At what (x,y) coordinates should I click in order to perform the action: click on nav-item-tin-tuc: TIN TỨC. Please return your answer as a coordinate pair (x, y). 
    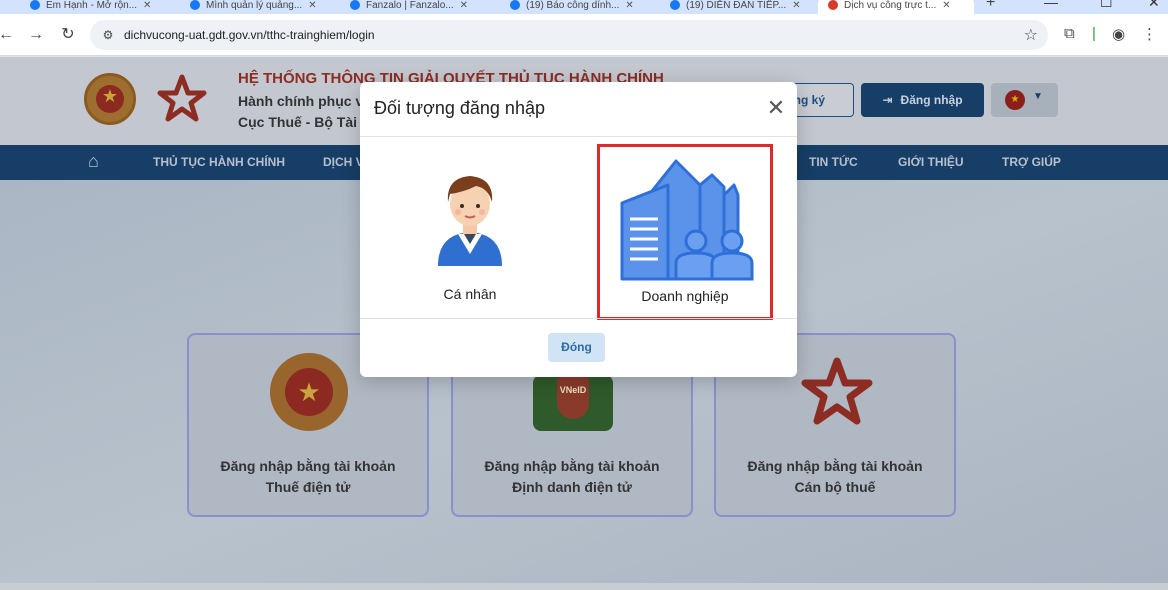
    Looking at the image, I should click on (833, 162).